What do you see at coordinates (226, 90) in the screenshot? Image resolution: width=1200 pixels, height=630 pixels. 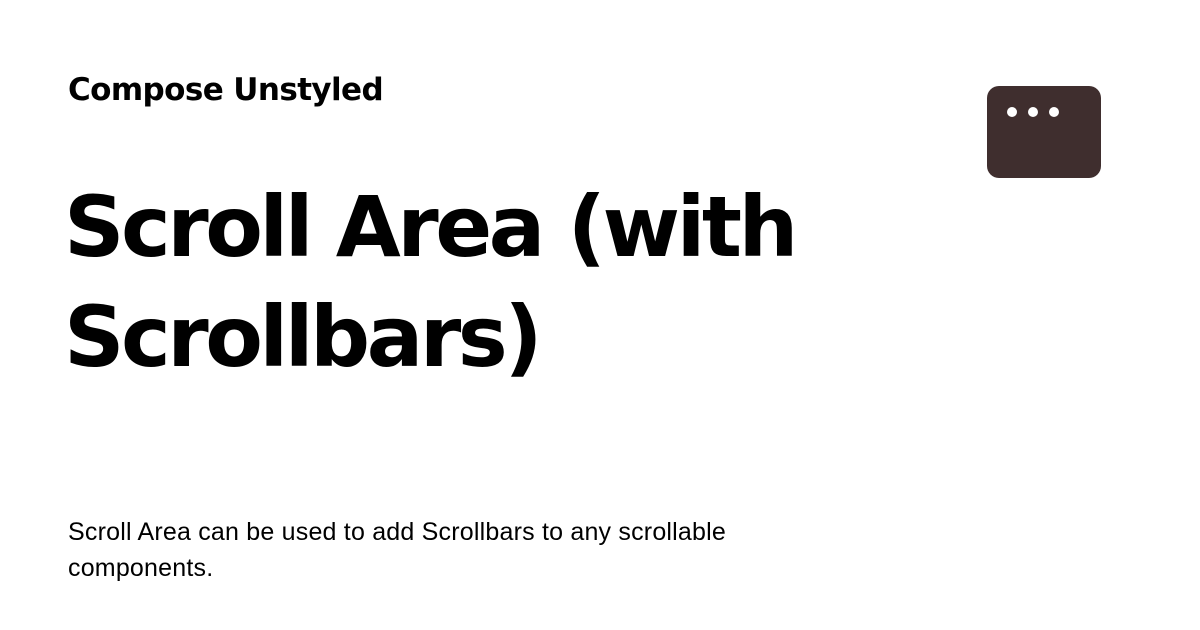 I see `brand-name: Compose Unstyled` at bounding box center [226, 90].